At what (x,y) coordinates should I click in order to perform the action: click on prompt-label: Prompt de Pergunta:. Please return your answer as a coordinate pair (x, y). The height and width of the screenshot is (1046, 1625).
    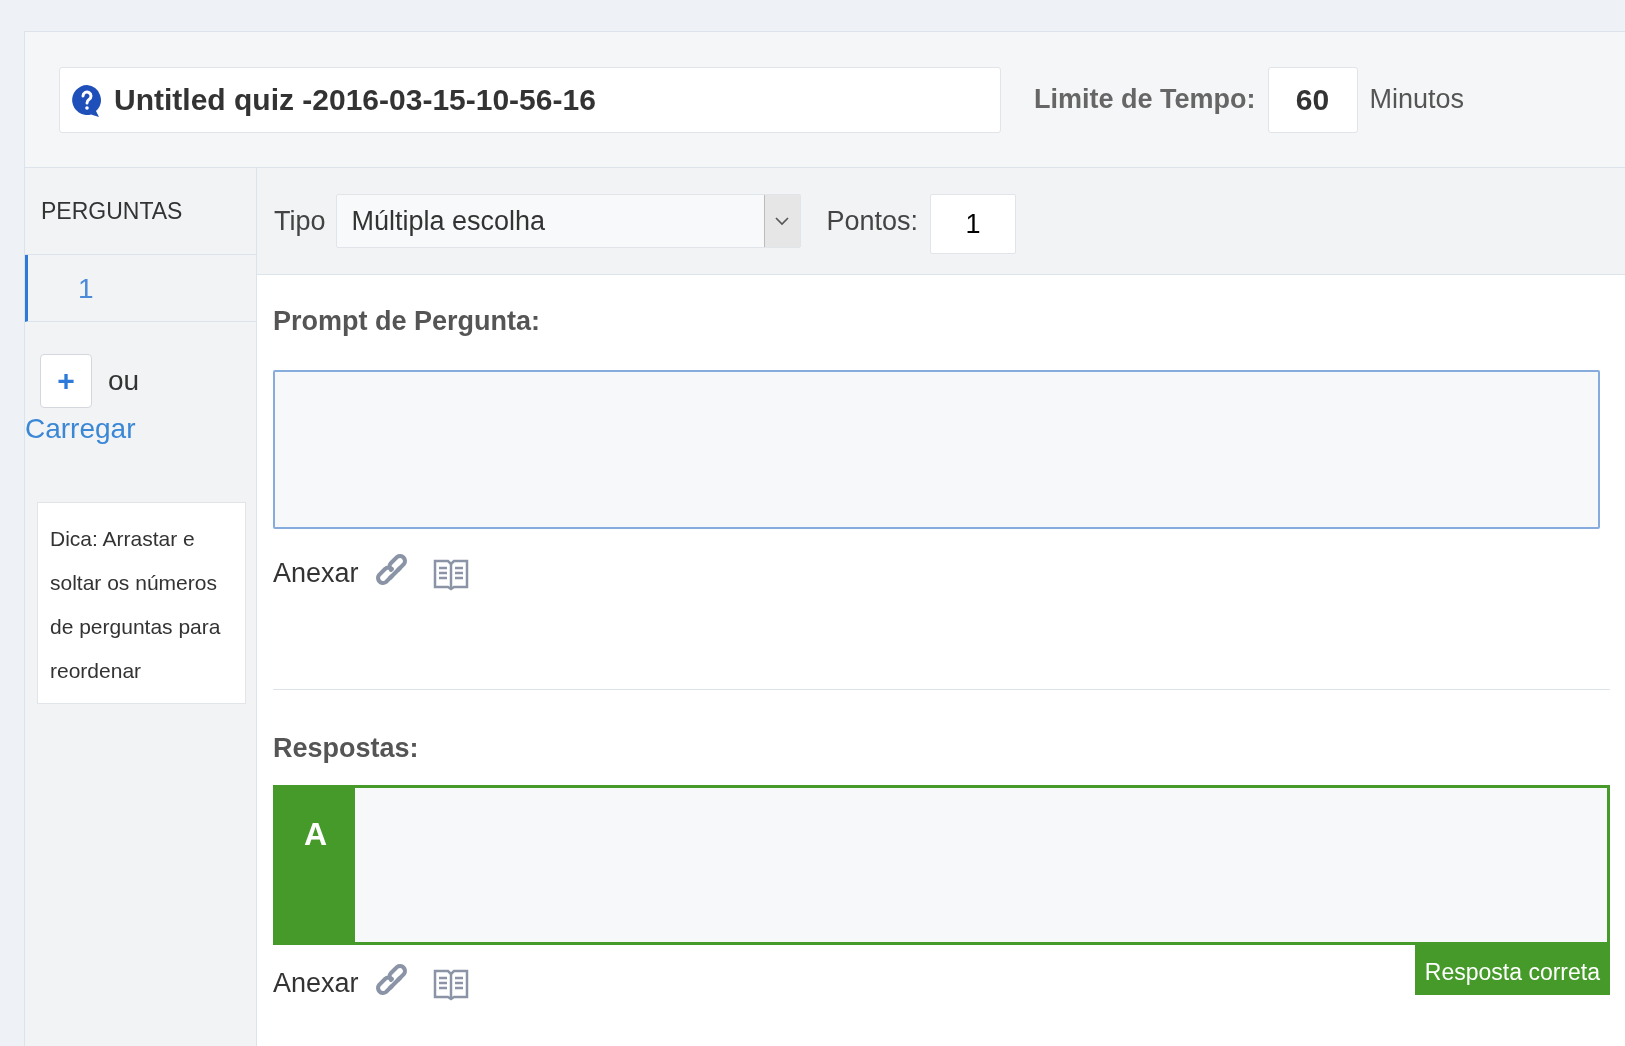
    Looking at the image, I should click on (407, 321).